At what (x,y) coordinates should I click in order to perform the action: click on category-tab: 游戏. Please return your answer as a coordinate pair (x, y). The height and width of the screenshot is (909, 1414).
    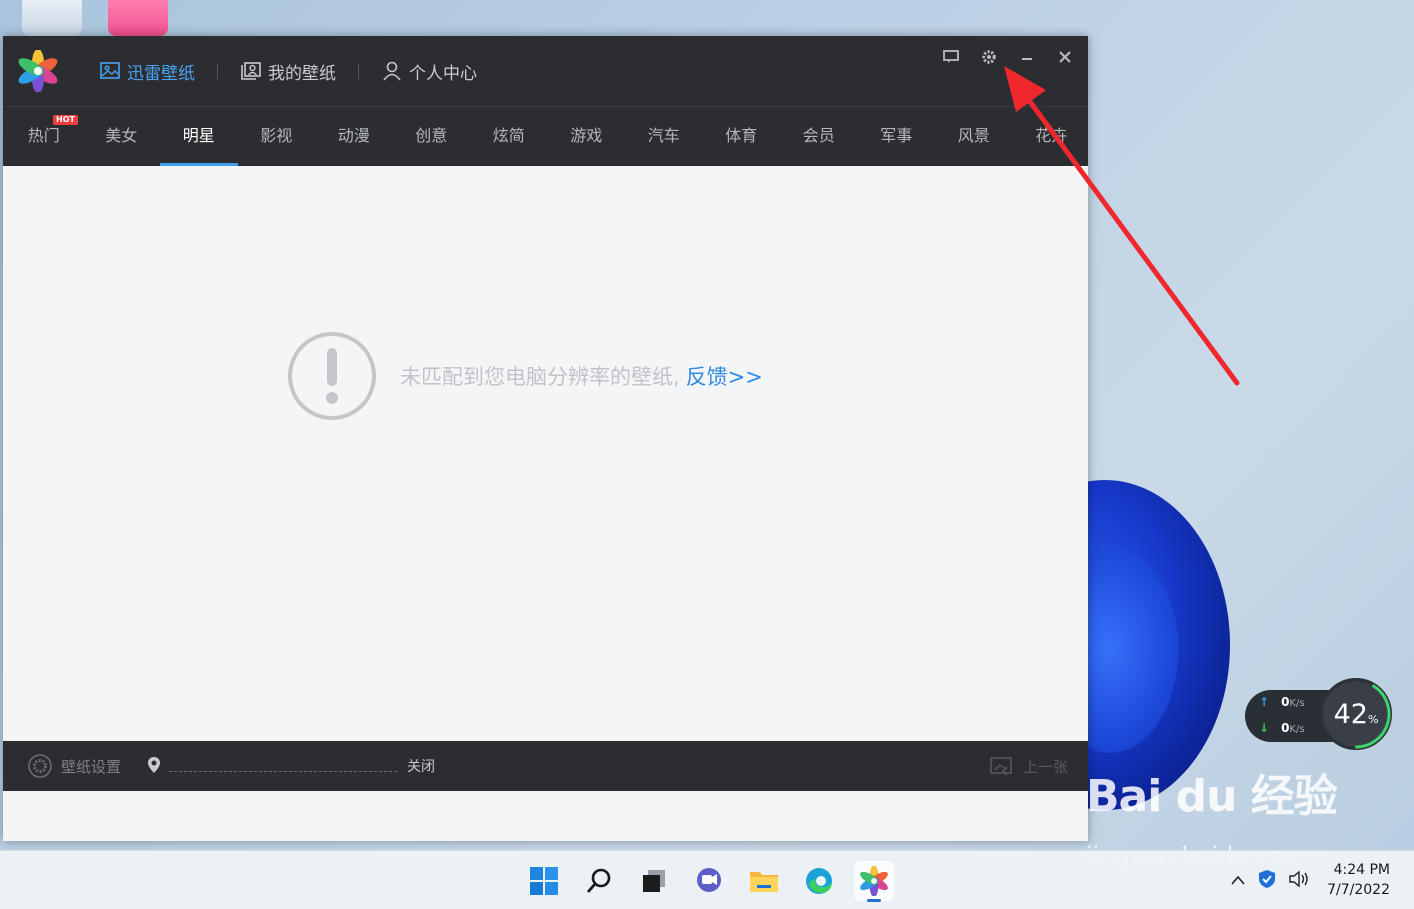
    Looking at the image, I should click on (587, 136).